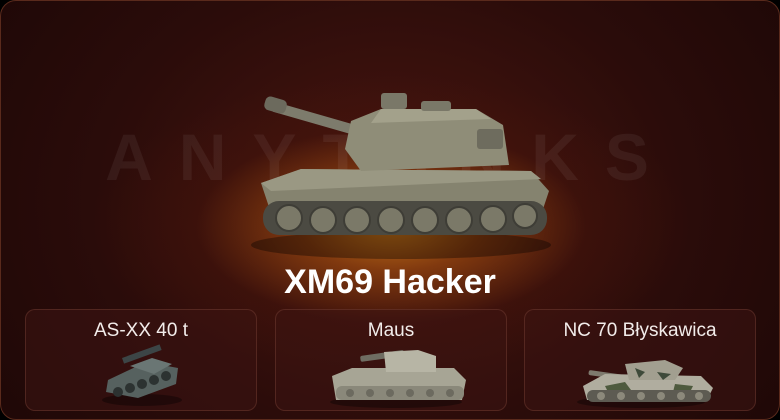 The image size is (780, 420). I want to click on reward-slot: Maus, so click(391, 360).